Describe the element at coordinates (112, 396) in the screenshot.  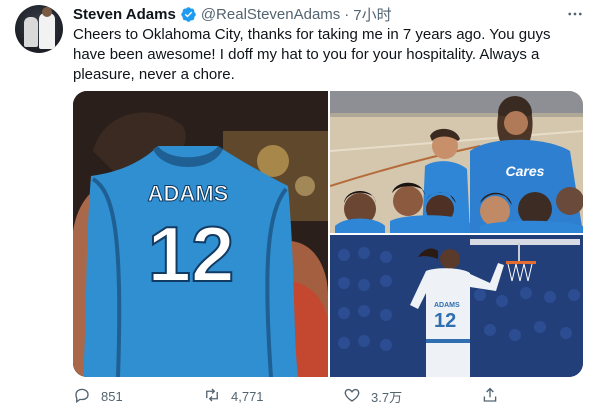
I see `reply-count: 851` at that location.